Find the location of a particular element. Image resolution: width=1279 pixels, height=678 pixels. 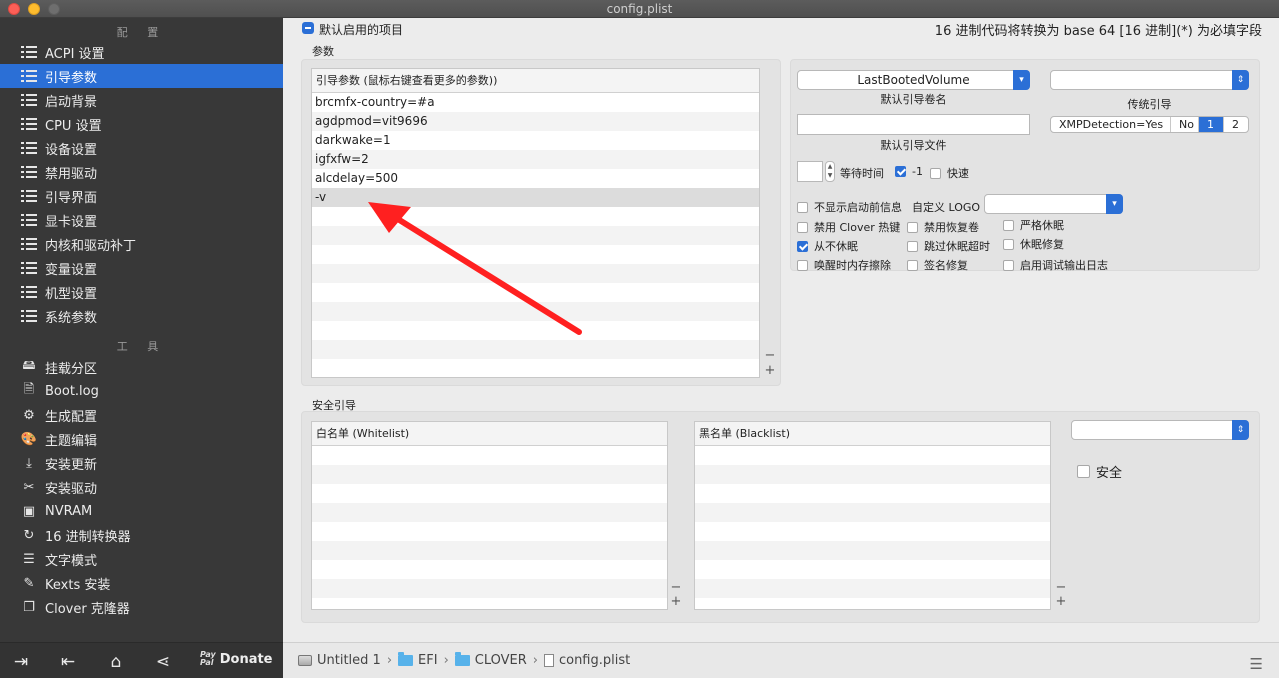

export-icon: ⇤ is located at coordinates (68, 662).